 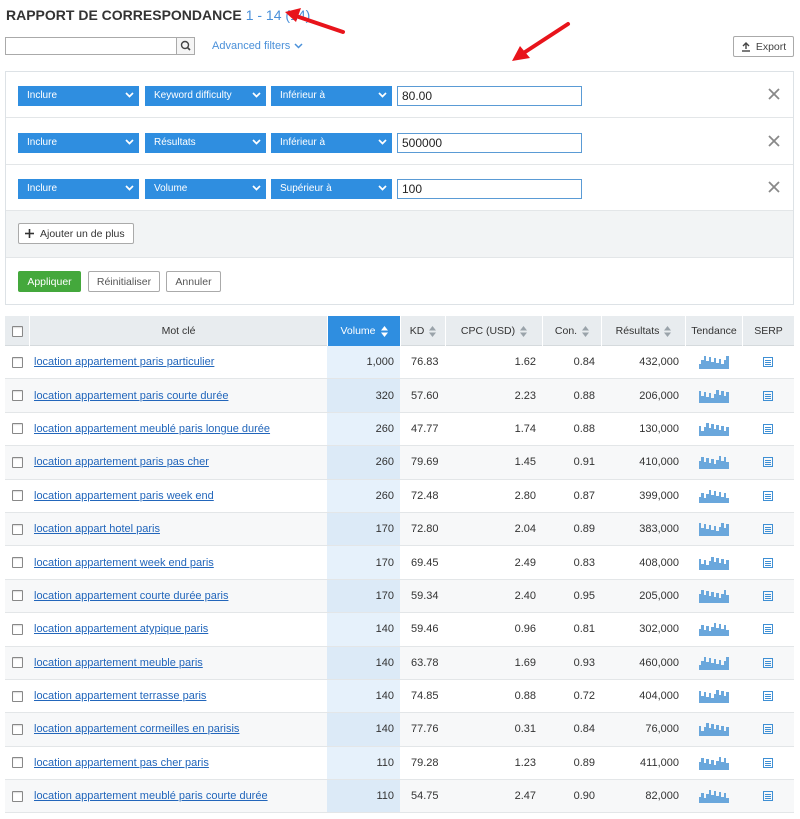 What do you see at coordinates (118, 663) in the screenshot?
I see `keyword-link: location appartement meuble paris` at bounding box center [118, 663].